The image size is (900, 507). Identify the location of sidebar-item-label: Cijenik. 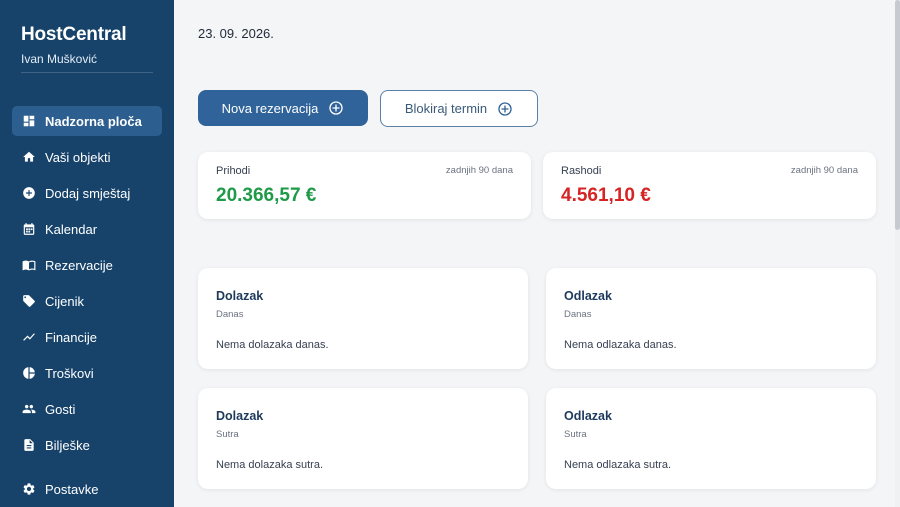
(65, 301).